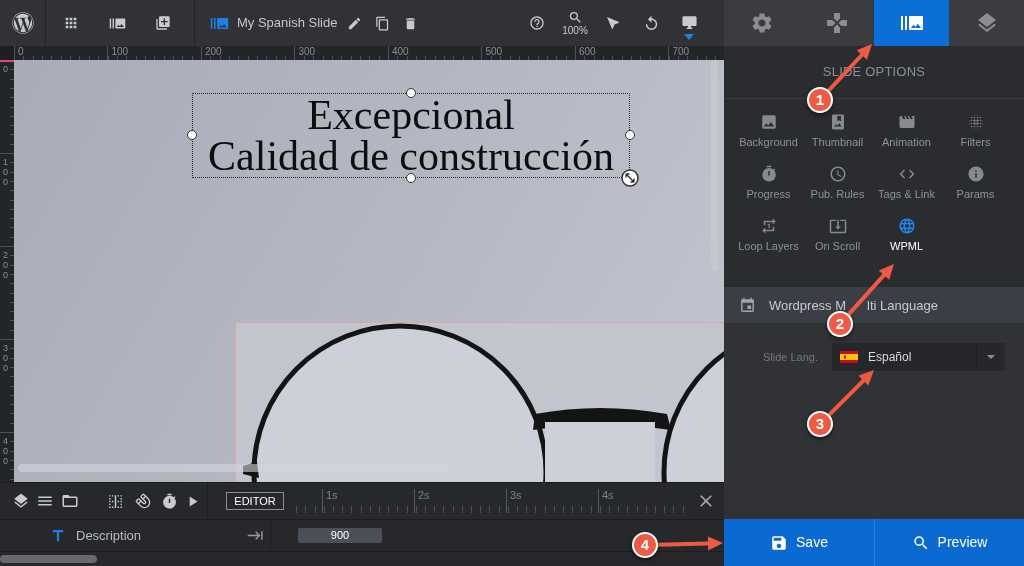 This screenshot has width=1024, height=566. What do you see at coordinates (918, 357) in the screenshot?
I see `language-select: Español` at bounding box center [918, 357].